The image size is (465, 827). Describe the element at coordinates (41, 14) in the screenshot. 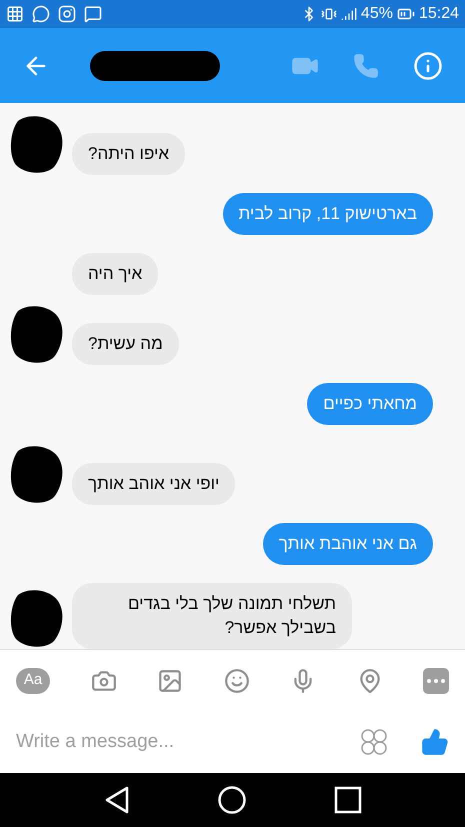

I see `chat-bubble-icon` at that location.